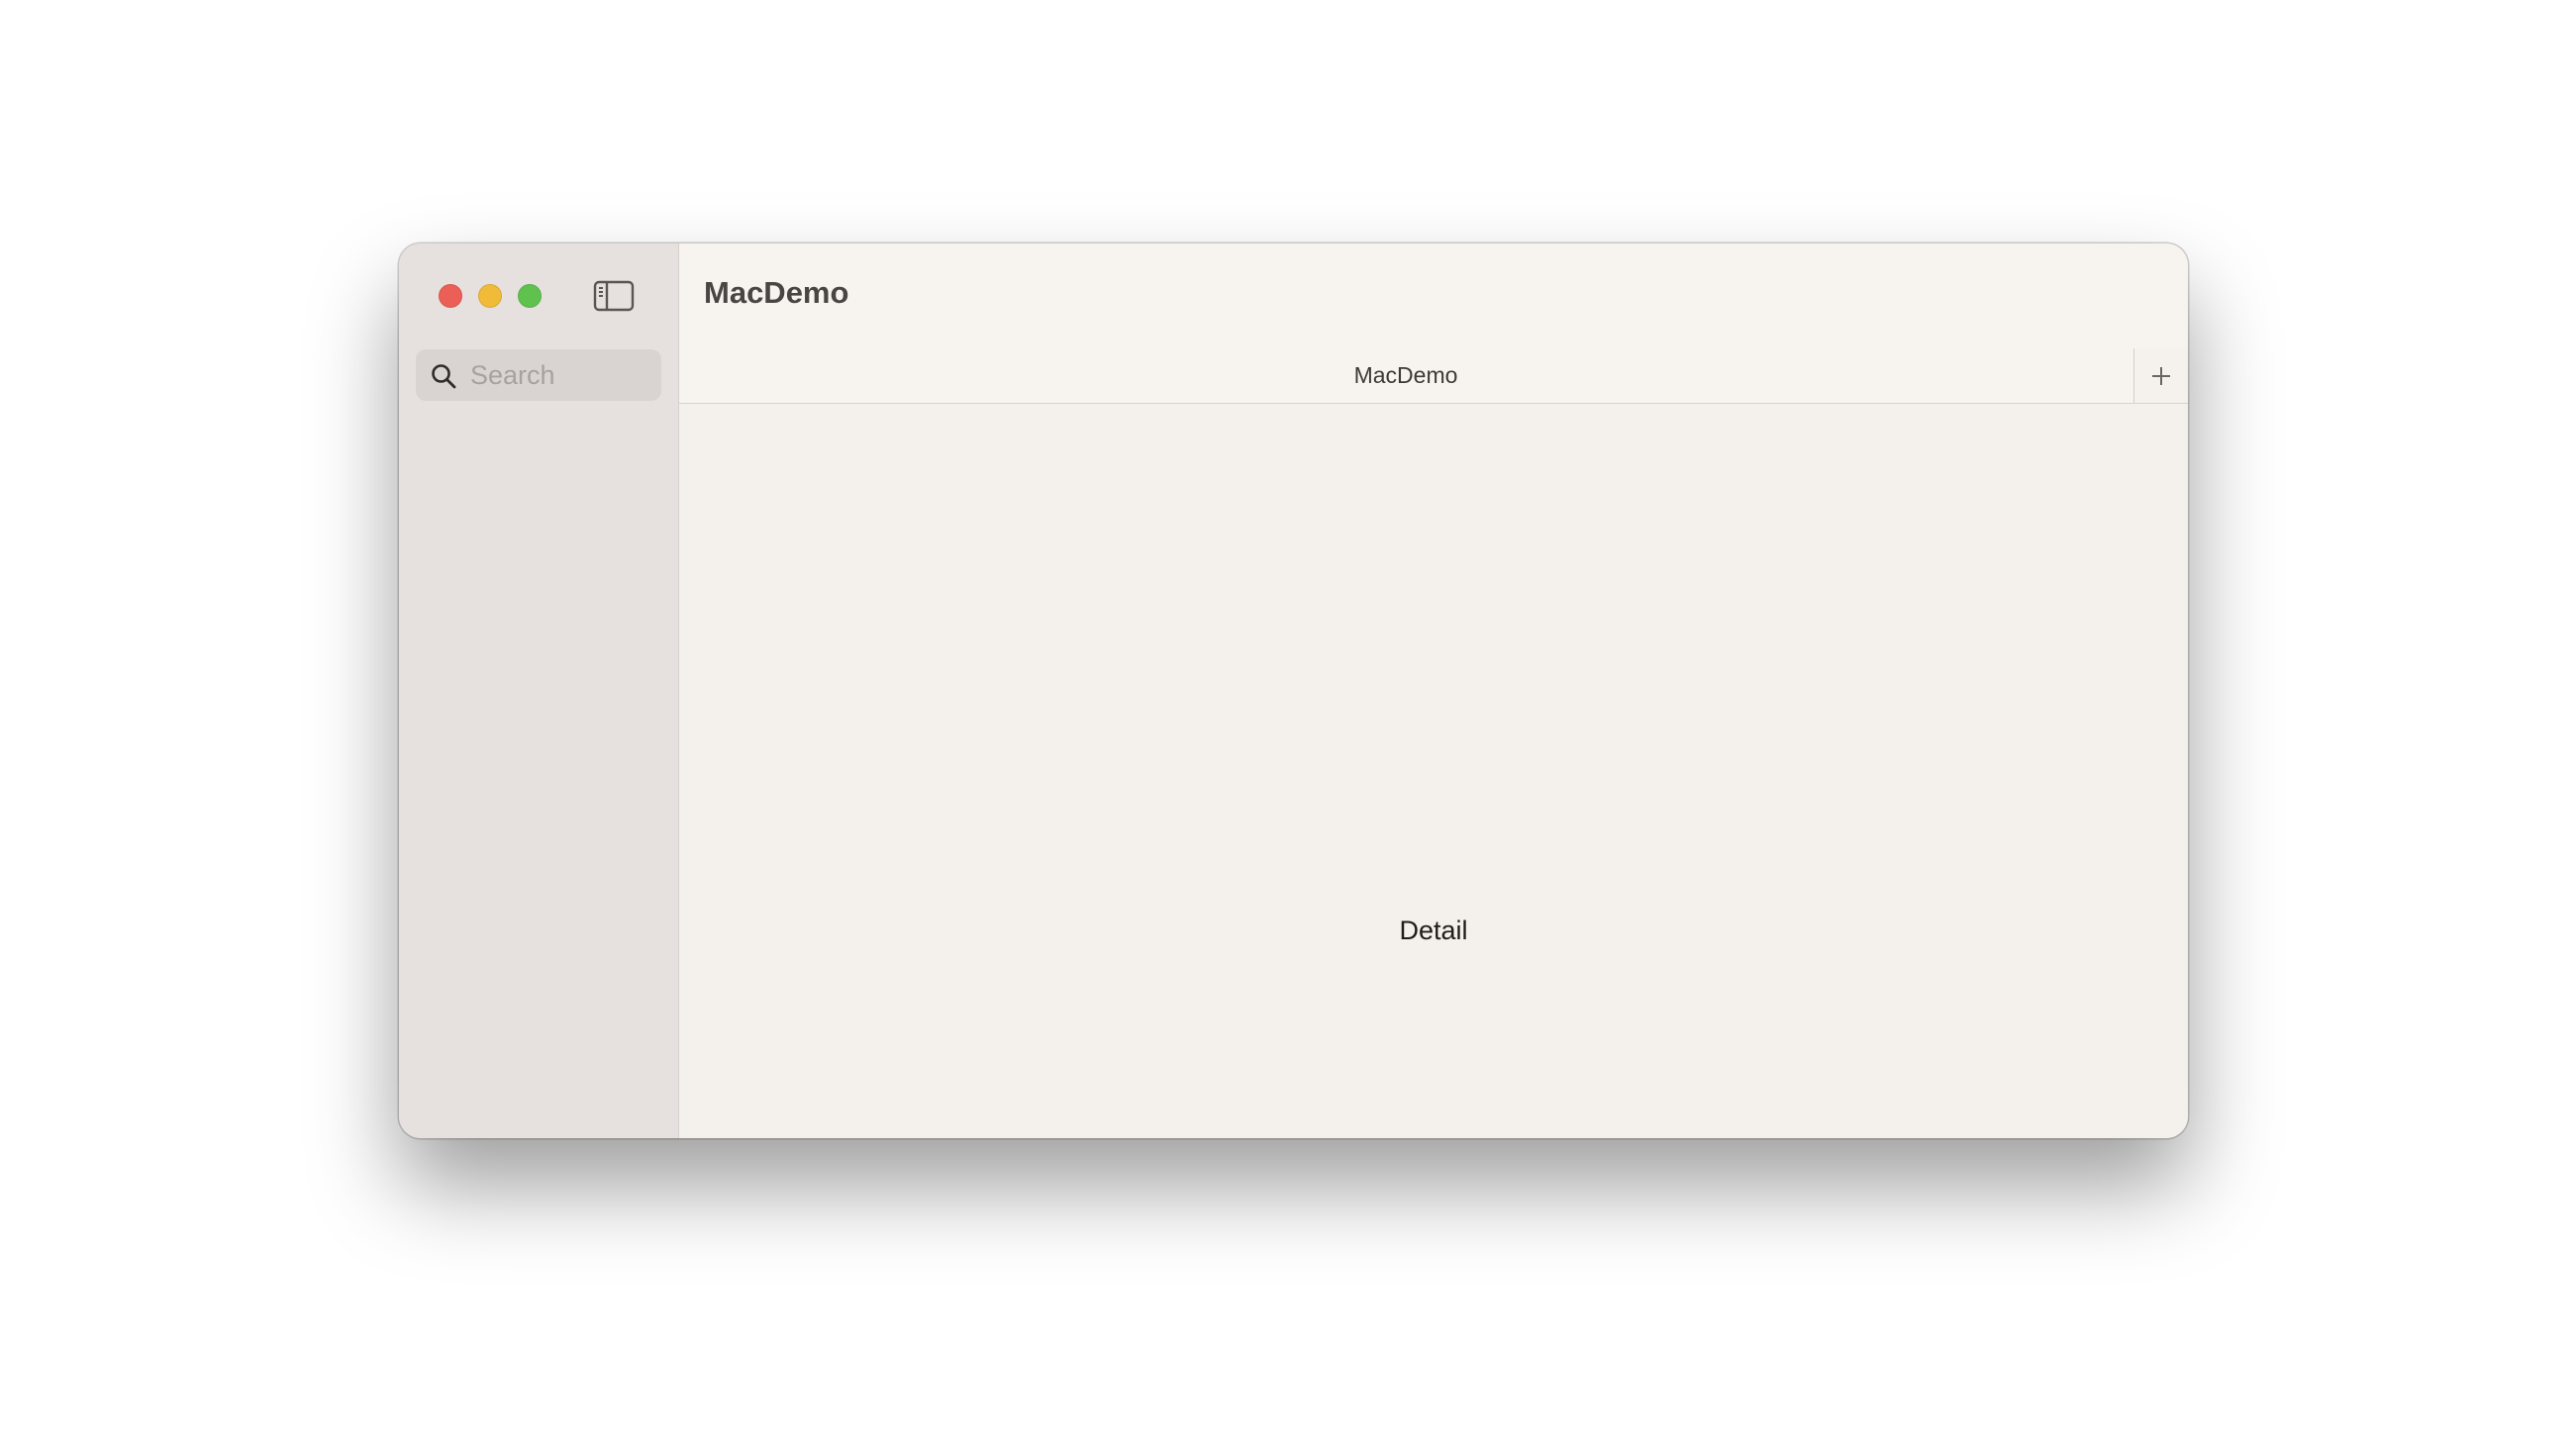 This screenshot has width=2576, height=1449. Describe the element at coordinates (562, 375) in the screenshot. I see `search-input` at that location.